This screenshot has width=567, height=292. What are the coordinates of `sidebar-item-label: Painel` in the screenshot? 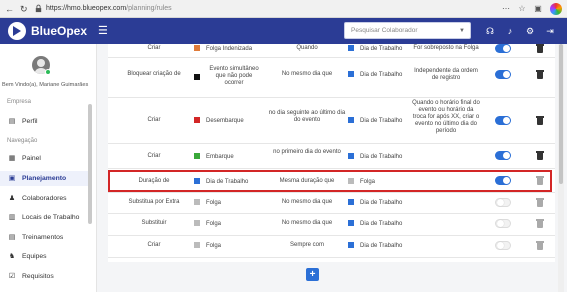 It's located at (31, 158).